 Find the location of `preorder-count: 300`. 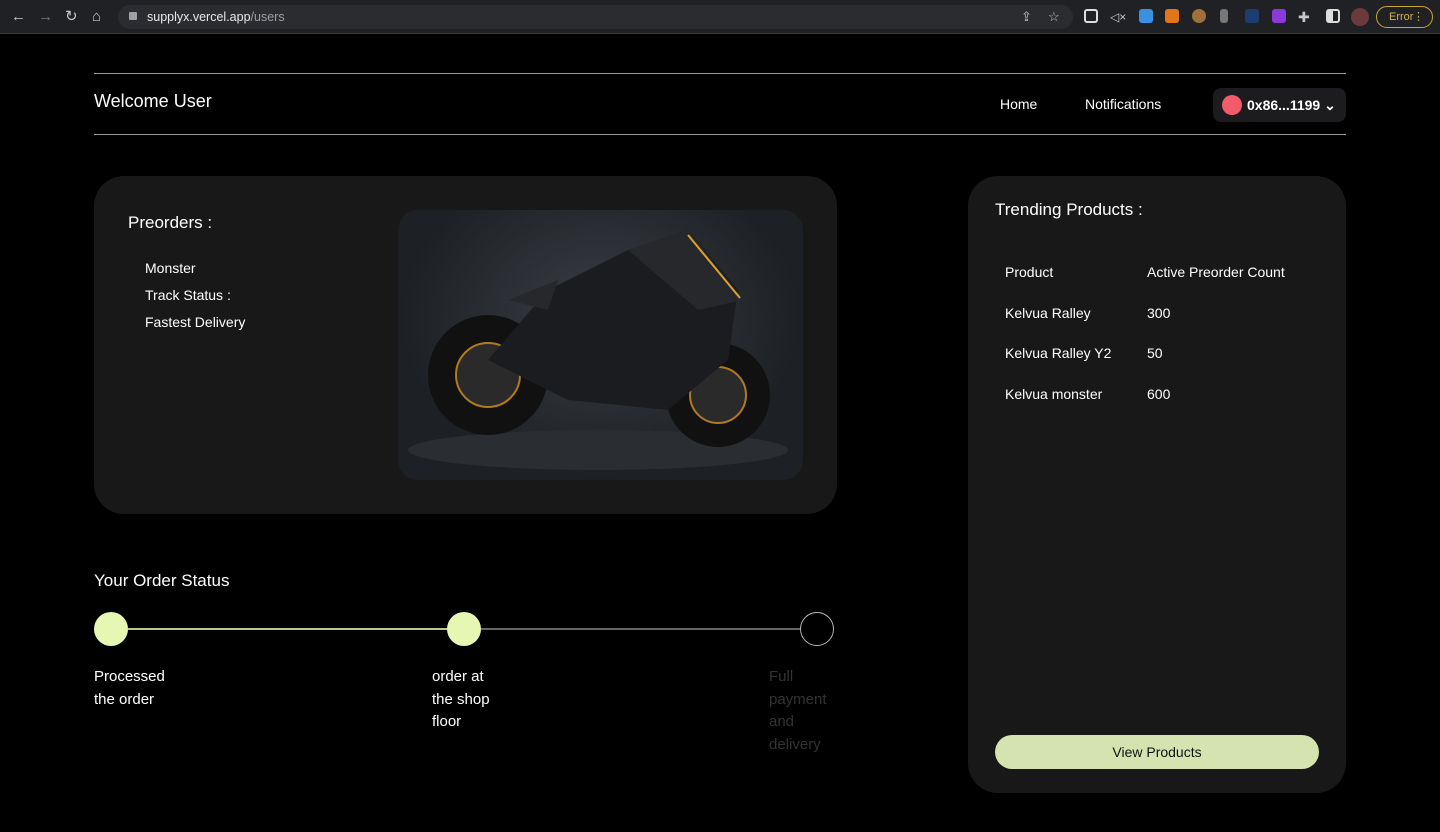

preorder-count: 300 is located at coordinates (1159, 313).